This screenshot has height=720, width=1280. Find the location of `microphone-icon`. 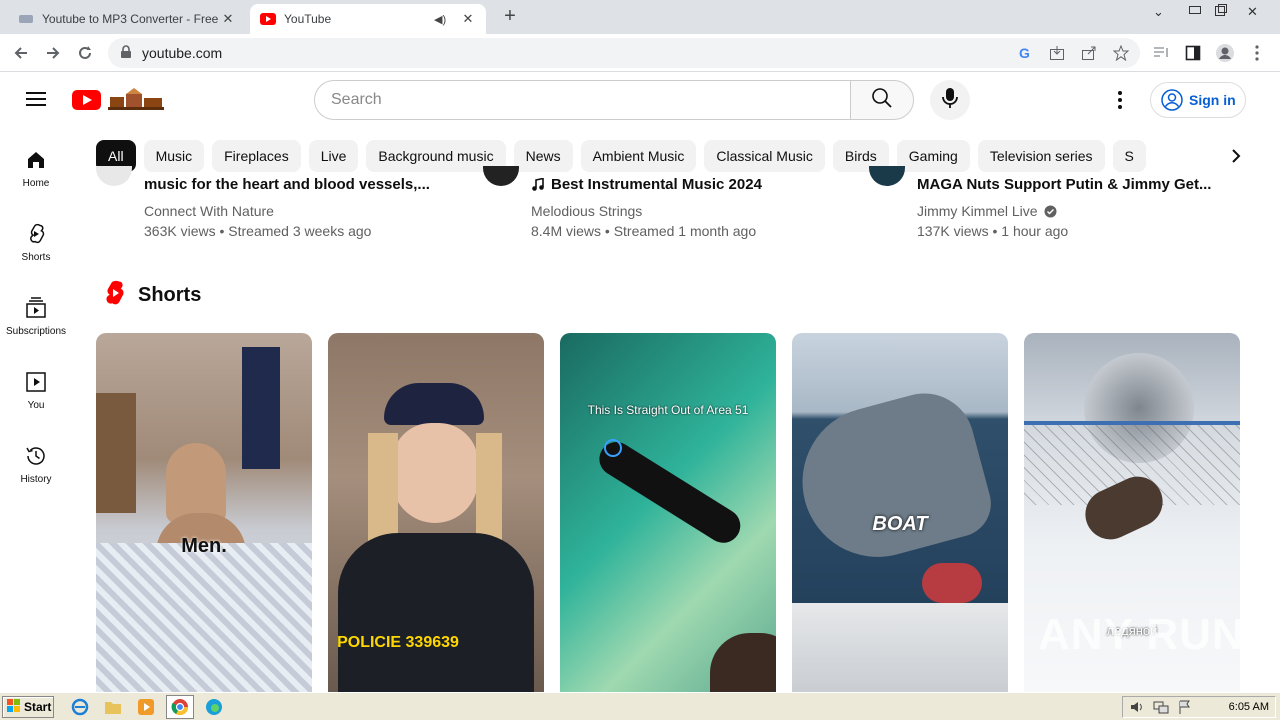

microphone-icon is located at coordinates (950, 100).